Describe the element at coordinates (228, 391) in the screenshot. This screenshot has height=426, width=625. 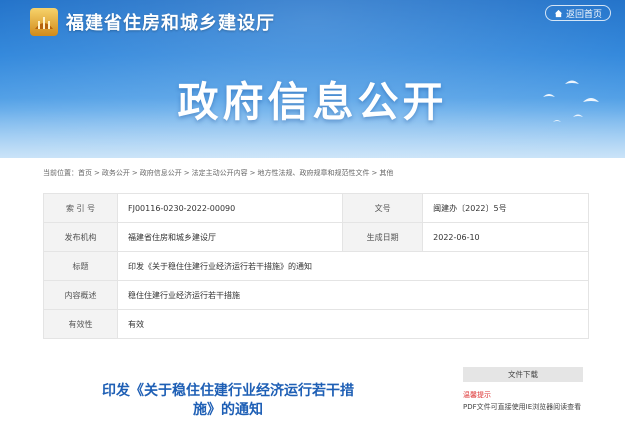
I see `document-title-line: 印发《关于稳住住建行业经济运行若干措` at that location.